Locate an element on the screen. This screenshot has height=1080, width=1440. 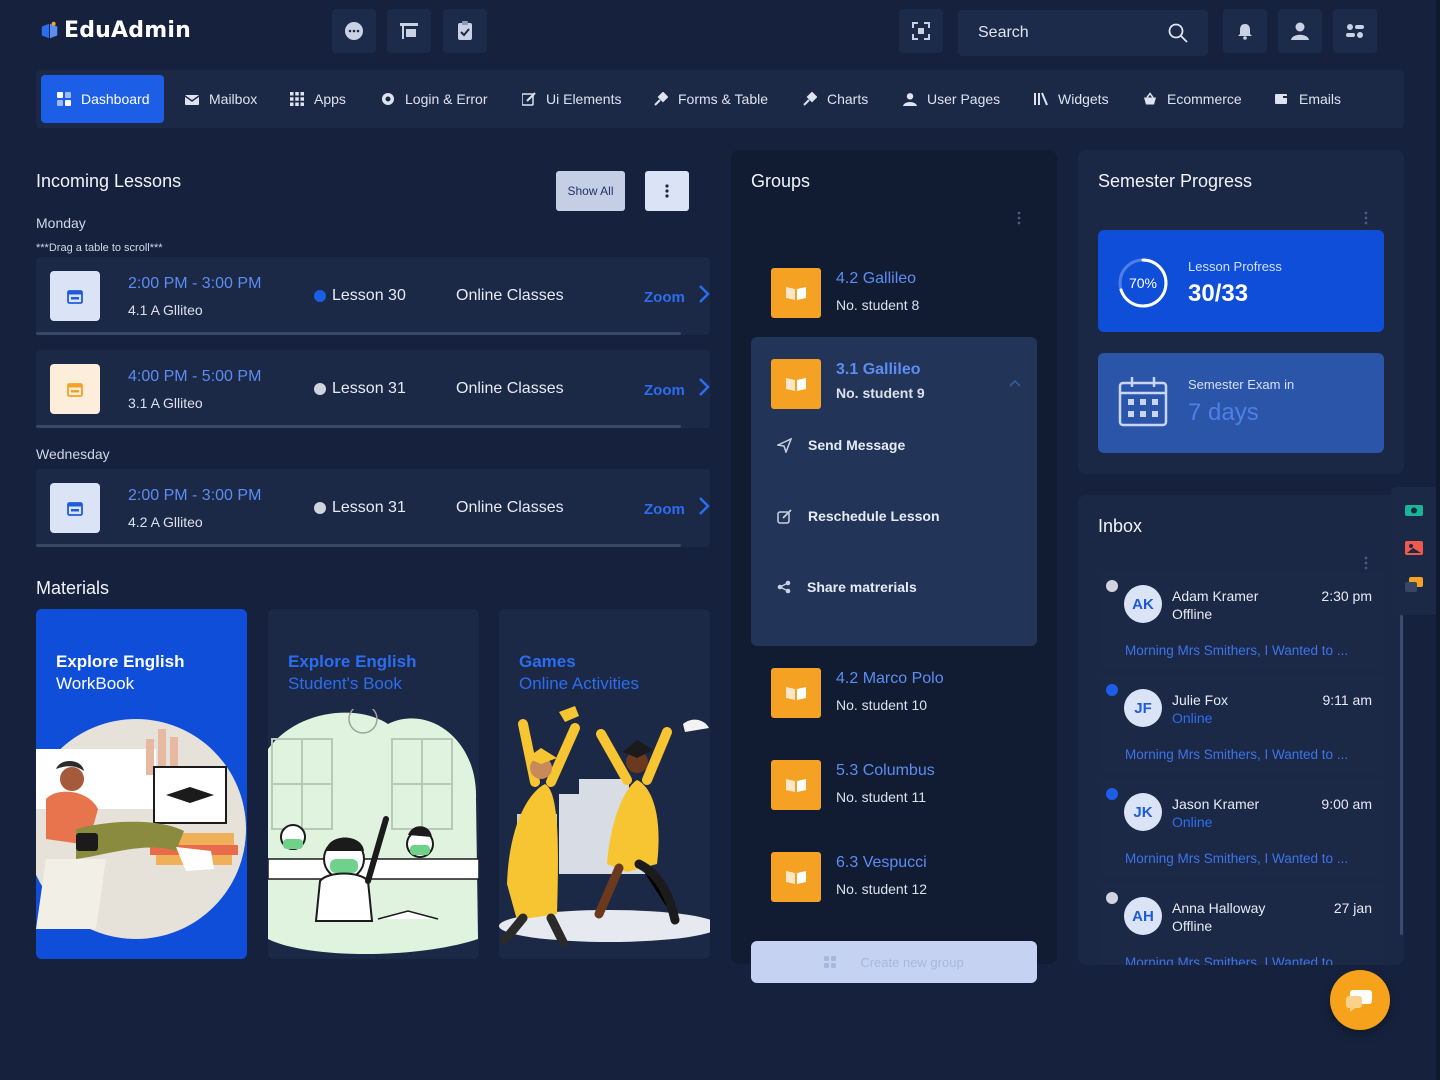
nav-charts: Charts is located at coordinates (835, 99).